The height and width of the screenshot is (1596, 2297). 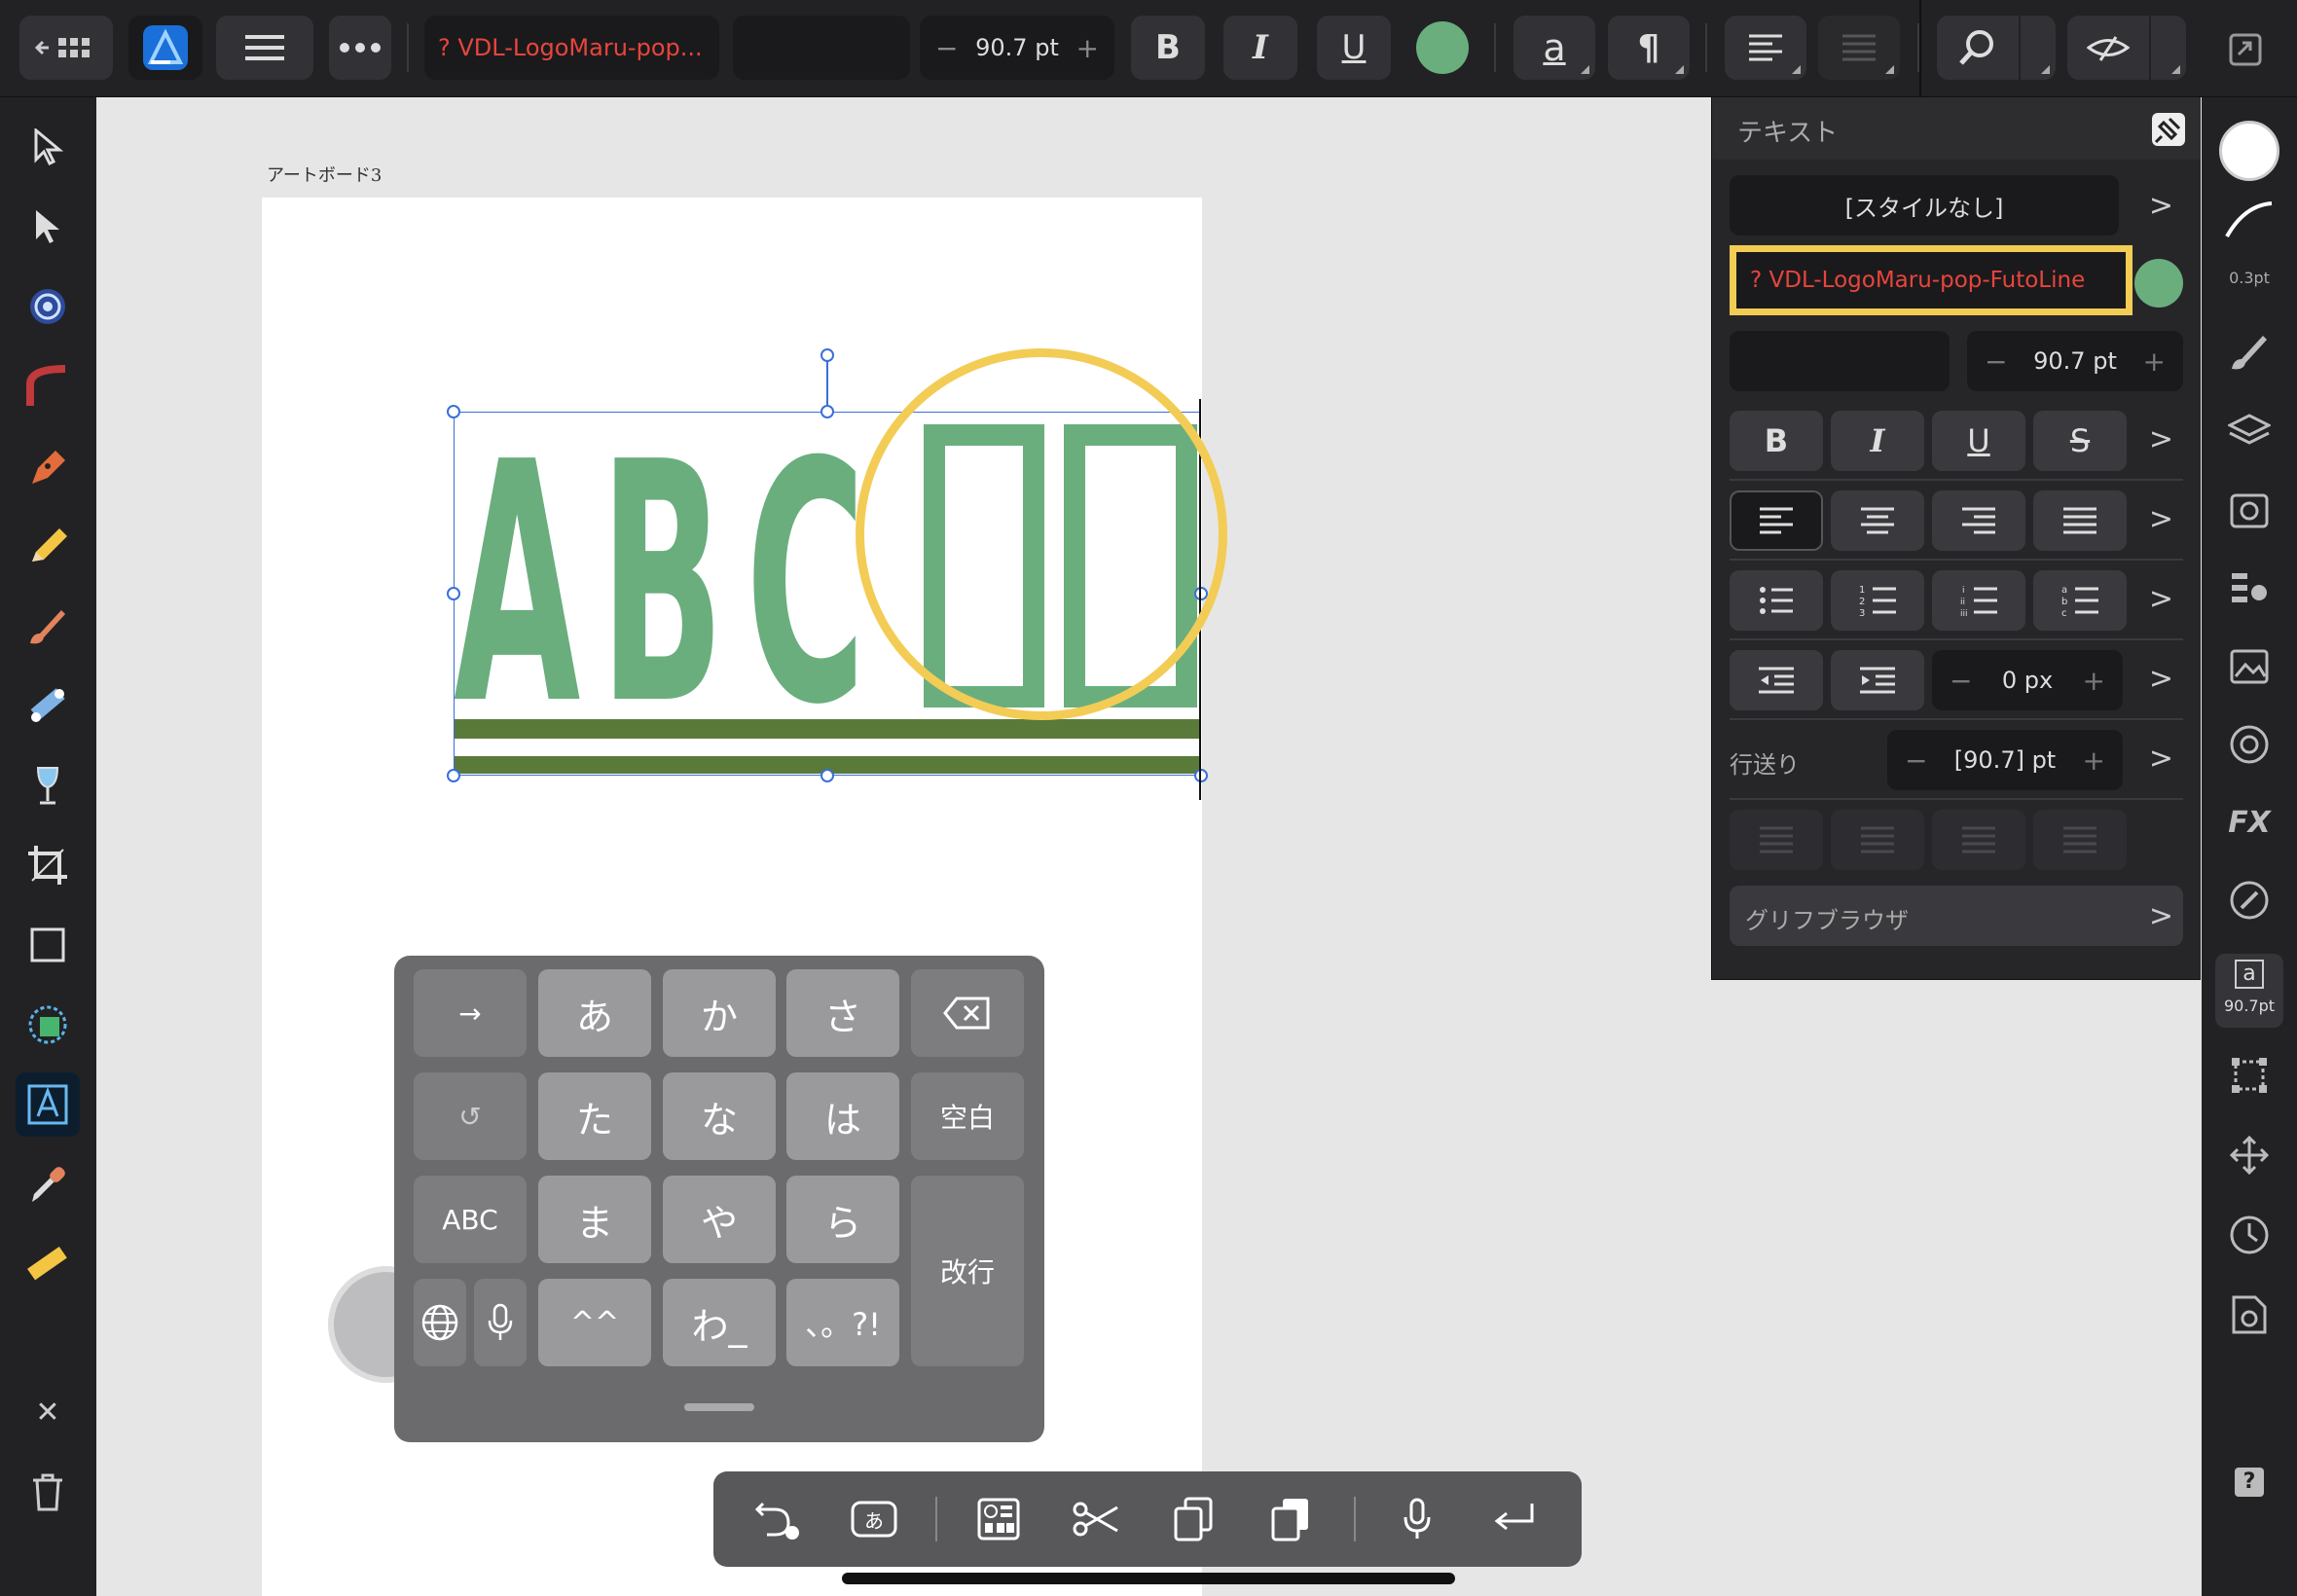 I want to click on input-mode-button: あ, so click(x=874, y=1519).